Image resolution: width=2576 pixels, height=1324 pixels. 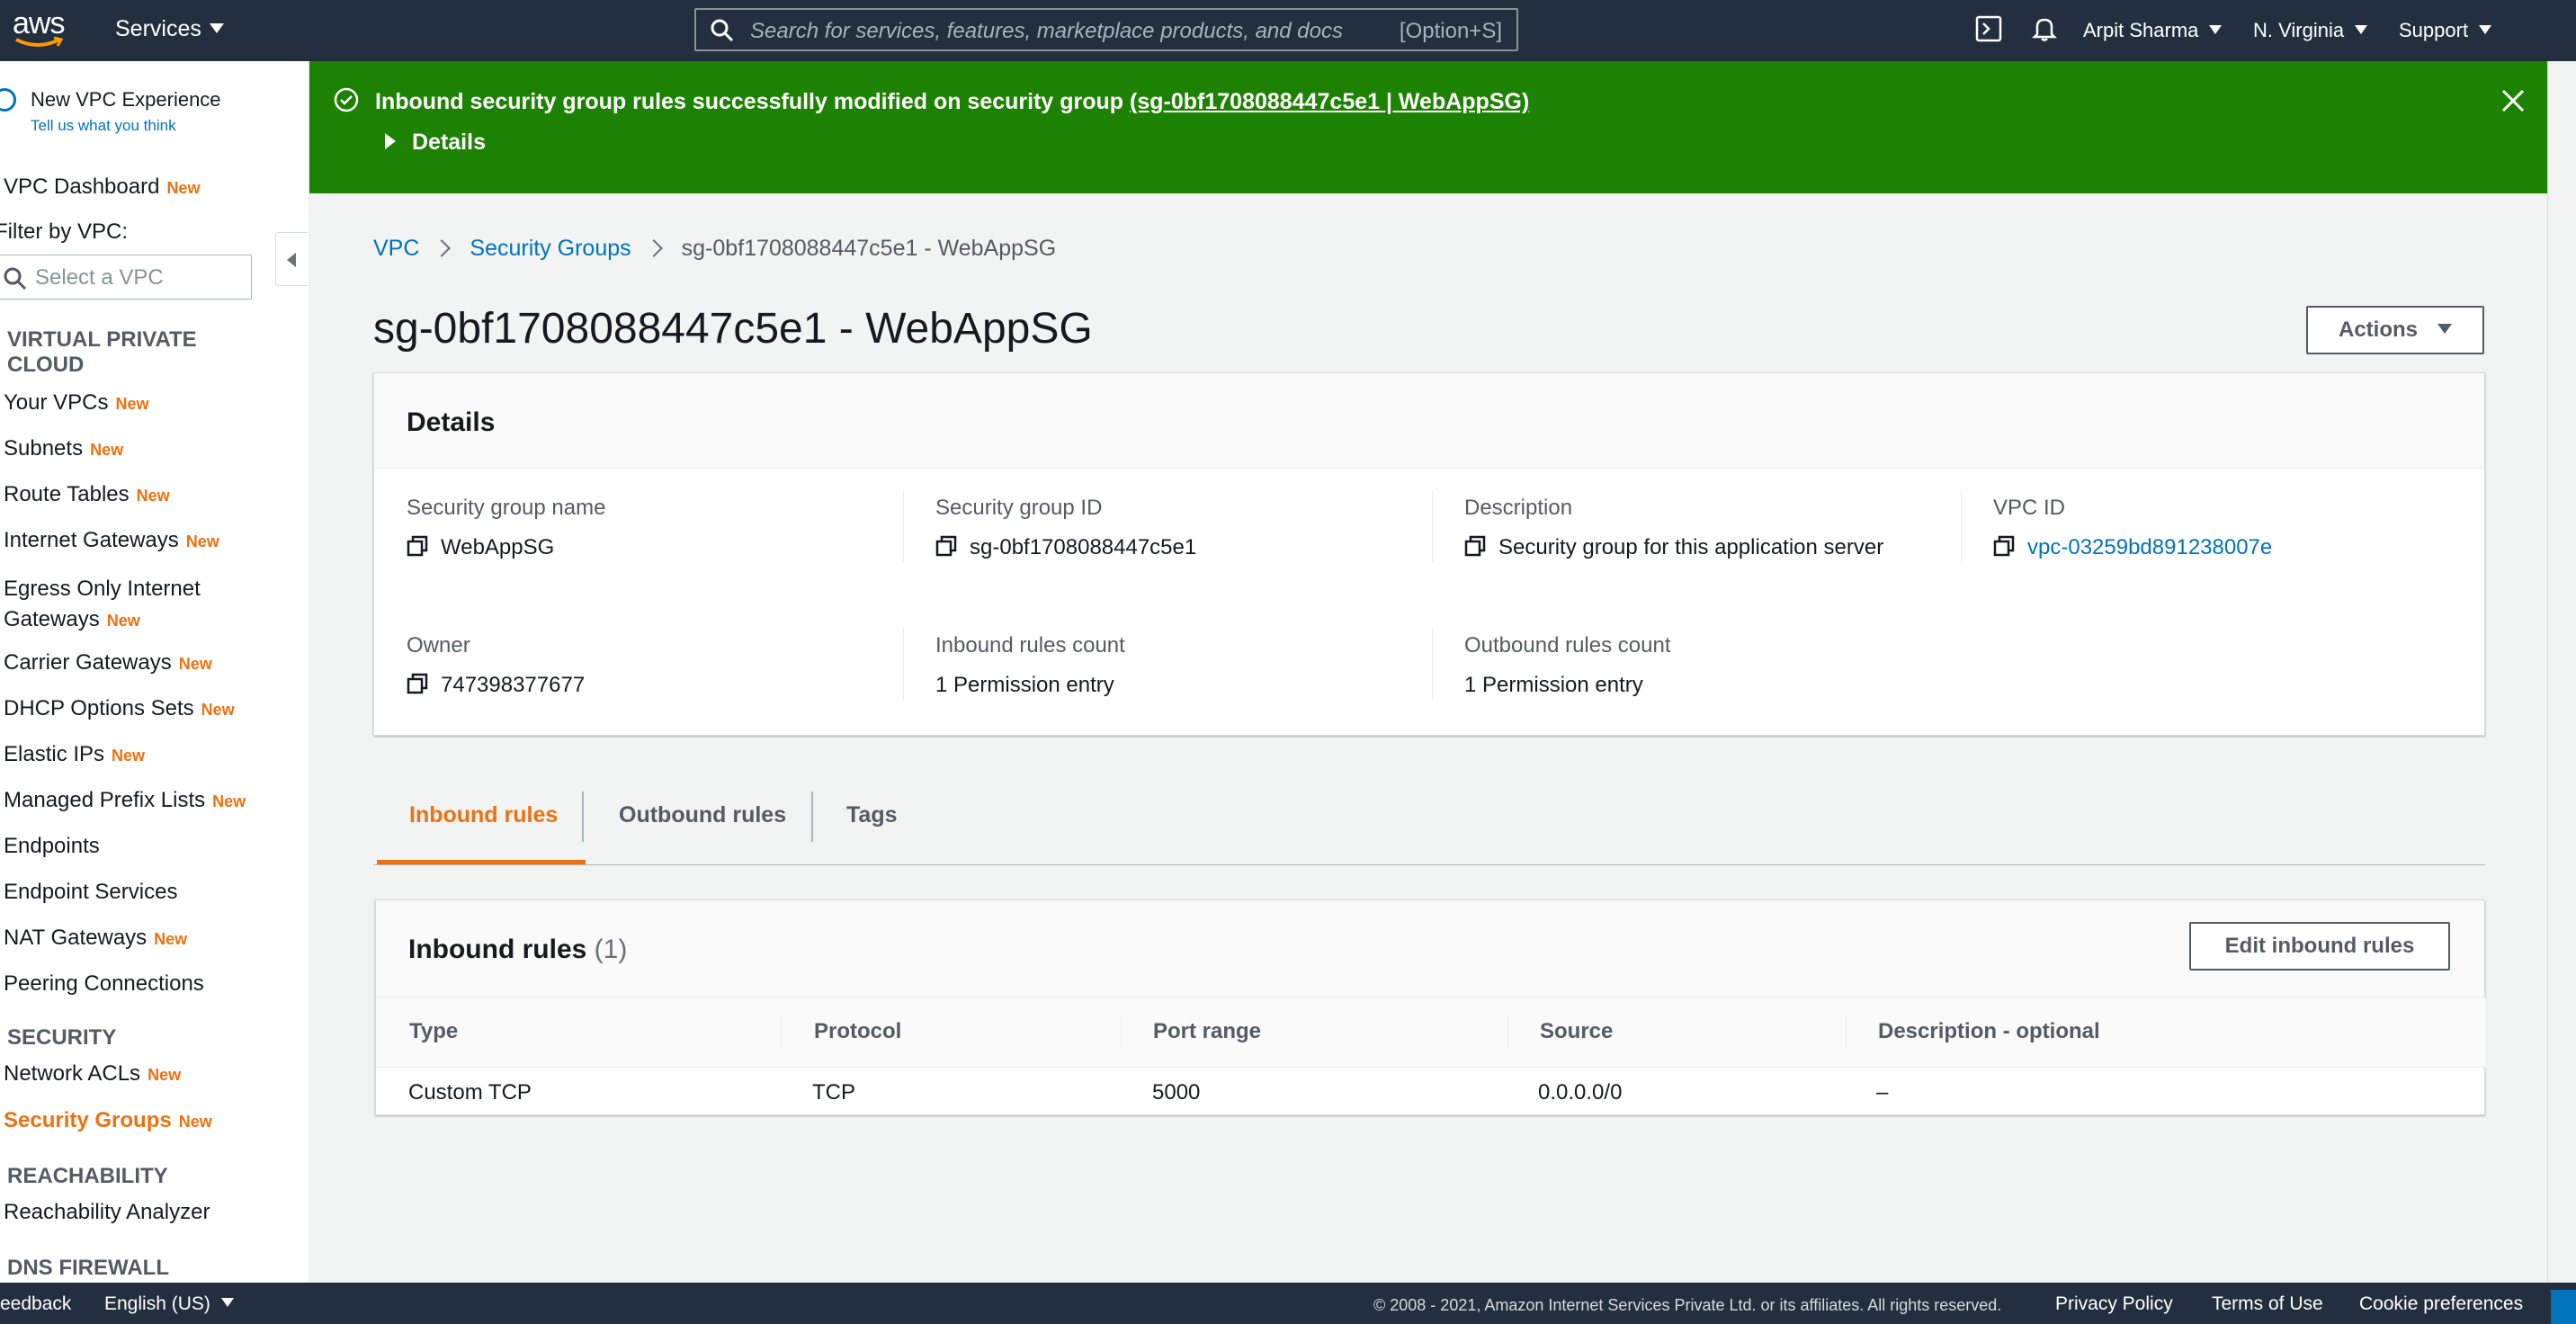 What do you see at coordinates (483, 815) in the screenshot?
I see `tab-inbound-rules: Inbound rules` at bounding box center [483, 815].